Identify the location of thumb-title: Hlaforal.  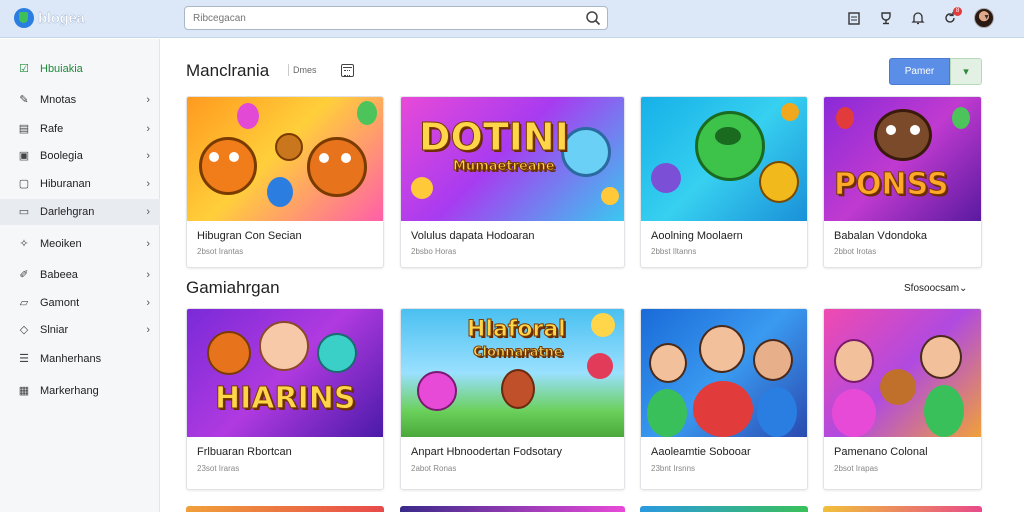
(517, 330).